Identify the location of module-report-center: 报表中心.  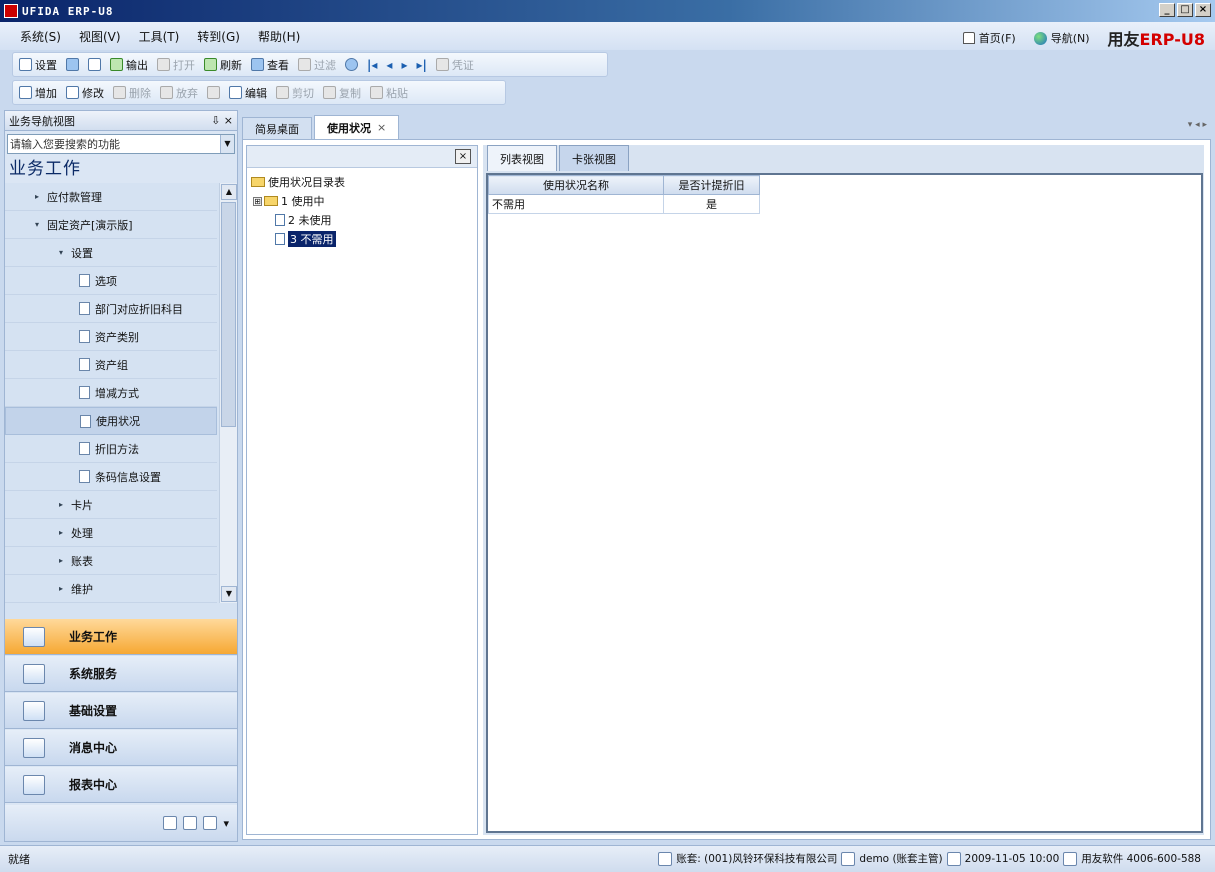
(121, 785).